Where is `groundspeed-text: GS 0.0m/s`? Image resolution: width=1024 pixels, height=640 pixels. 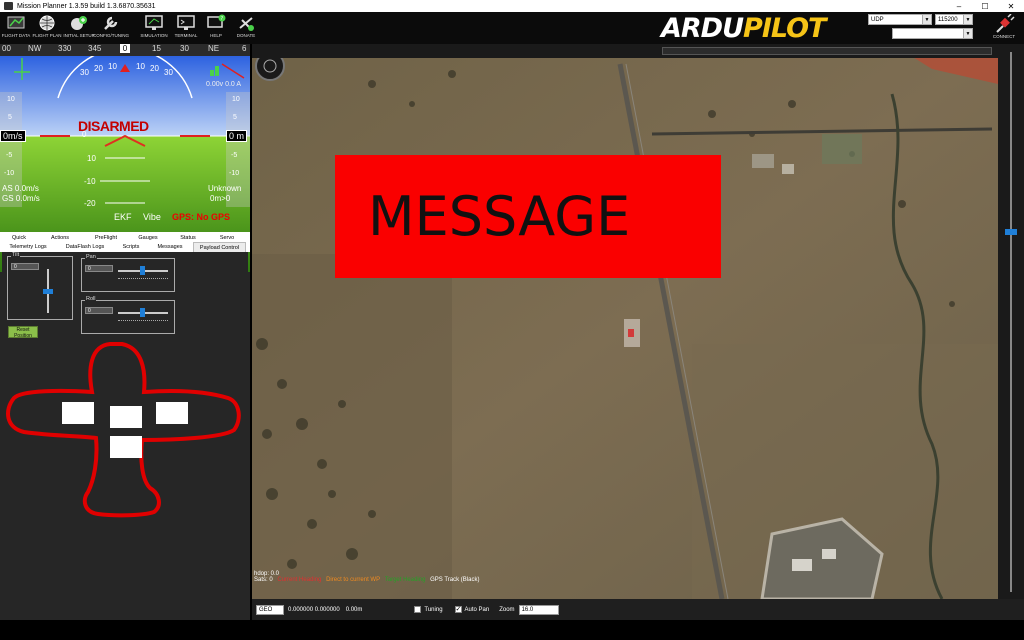 groundspeed-text: GS 0.0m/s is located at coordinates (21, 198).